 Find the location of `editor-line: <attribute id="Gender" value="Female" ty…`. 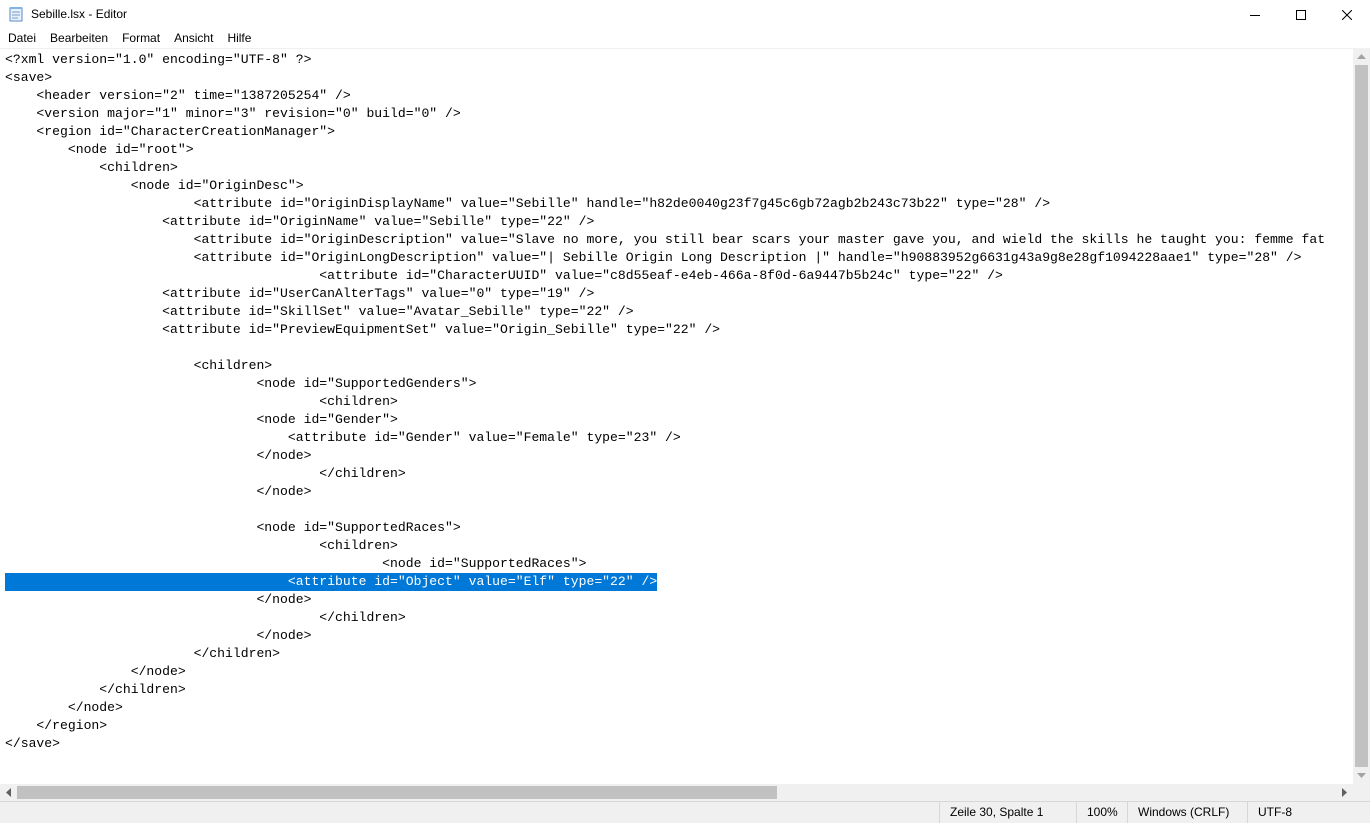

editor-line: <attribute id="Gender" value="Female" ty… is located at coordinates (665, 438).